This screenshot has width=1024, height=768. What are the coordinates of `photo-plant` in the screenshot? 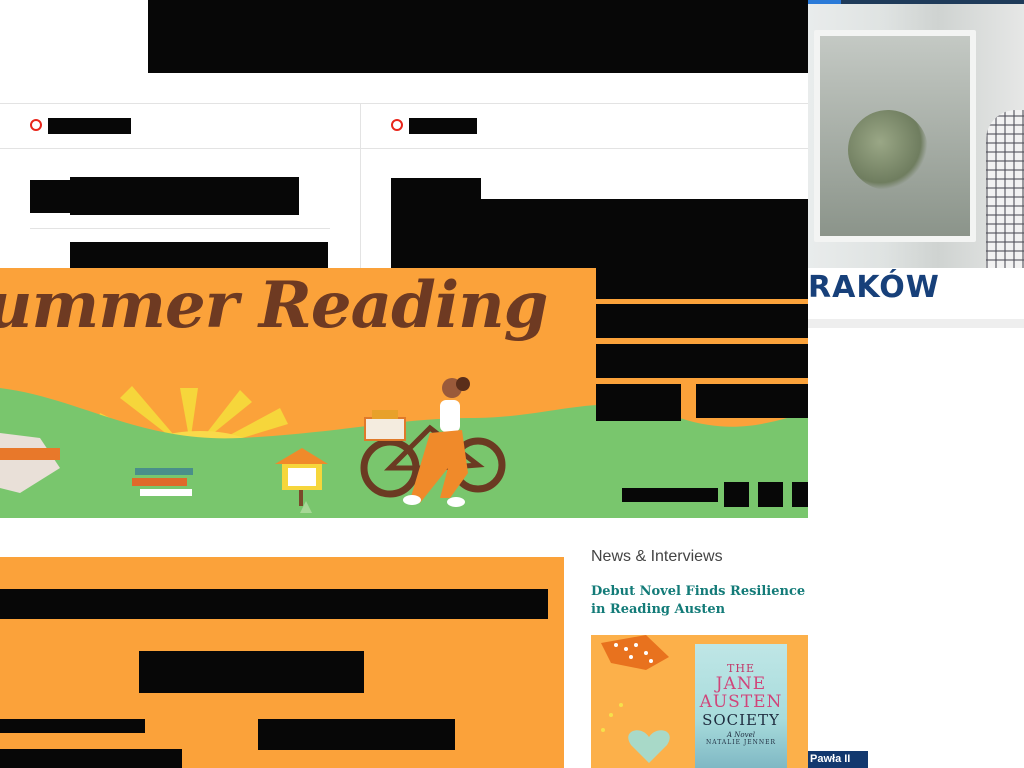 It's located at (888, 150).